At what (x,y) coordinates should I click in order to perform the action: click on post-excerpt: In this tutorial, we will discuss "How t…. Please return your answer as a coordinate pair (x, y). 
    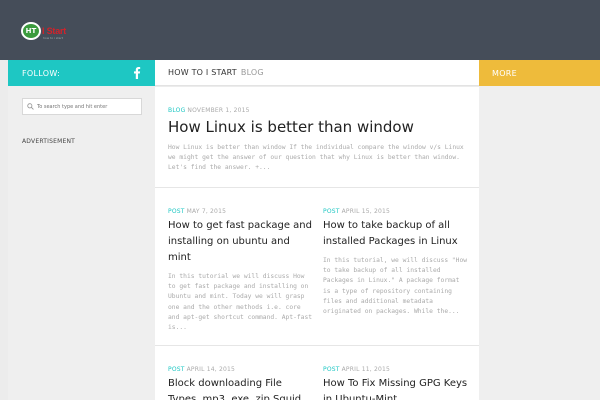
    Looking at the image, I should click on (395, 286).